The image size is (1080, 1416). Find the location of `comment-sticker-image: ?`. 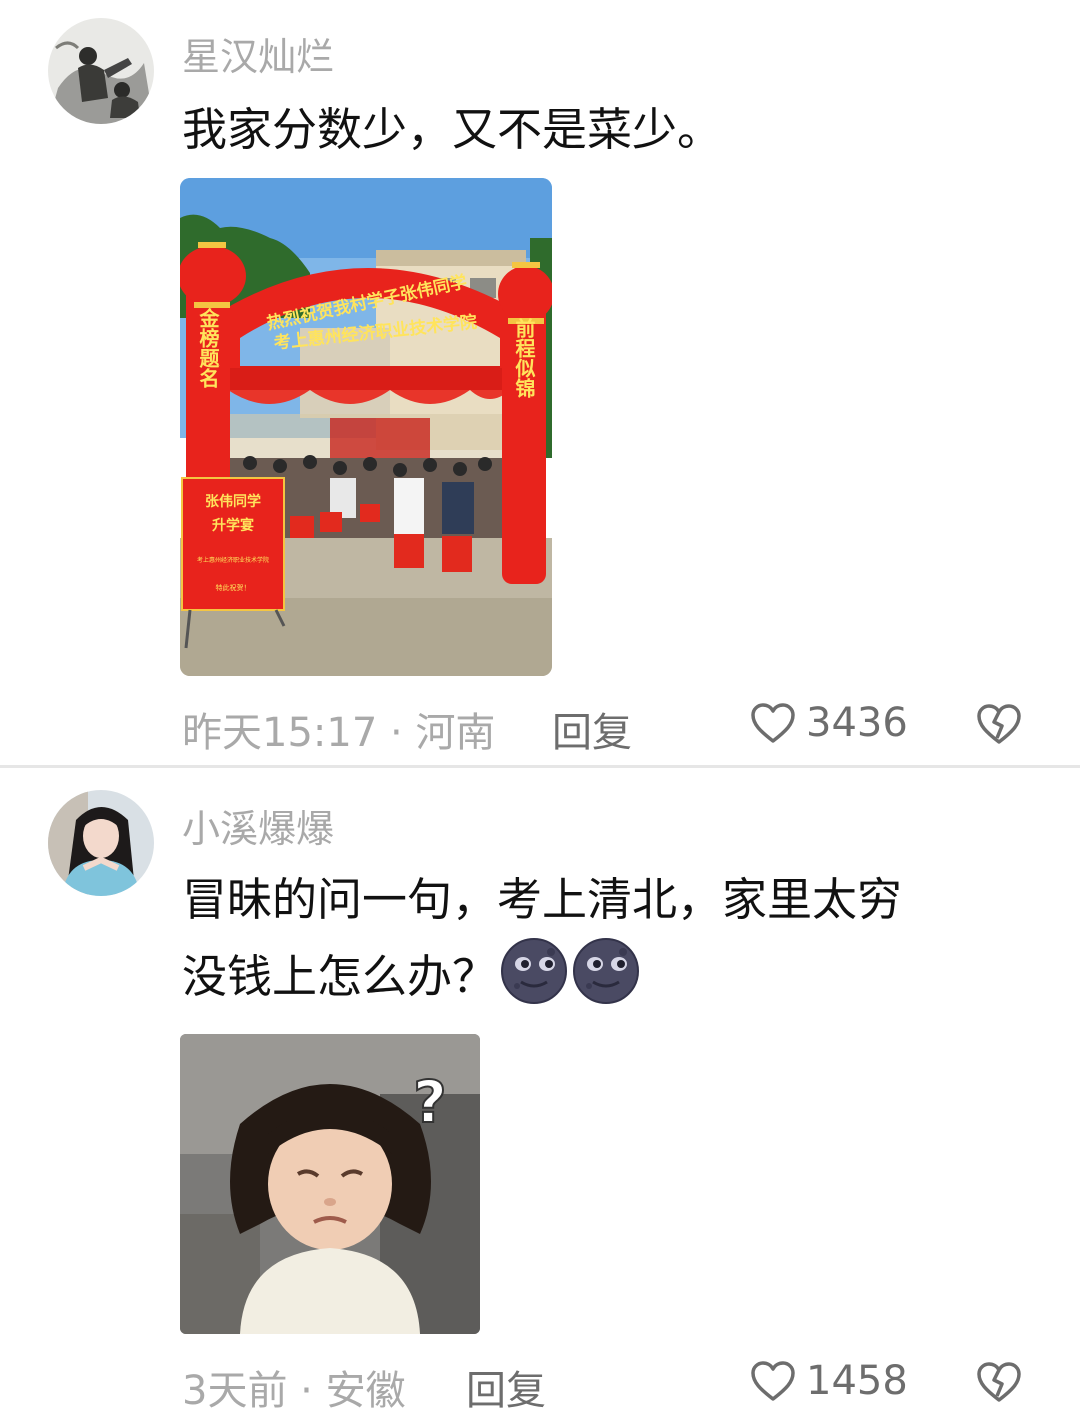

comment-sticker-image: ? is located at coordinates (330, 1184).